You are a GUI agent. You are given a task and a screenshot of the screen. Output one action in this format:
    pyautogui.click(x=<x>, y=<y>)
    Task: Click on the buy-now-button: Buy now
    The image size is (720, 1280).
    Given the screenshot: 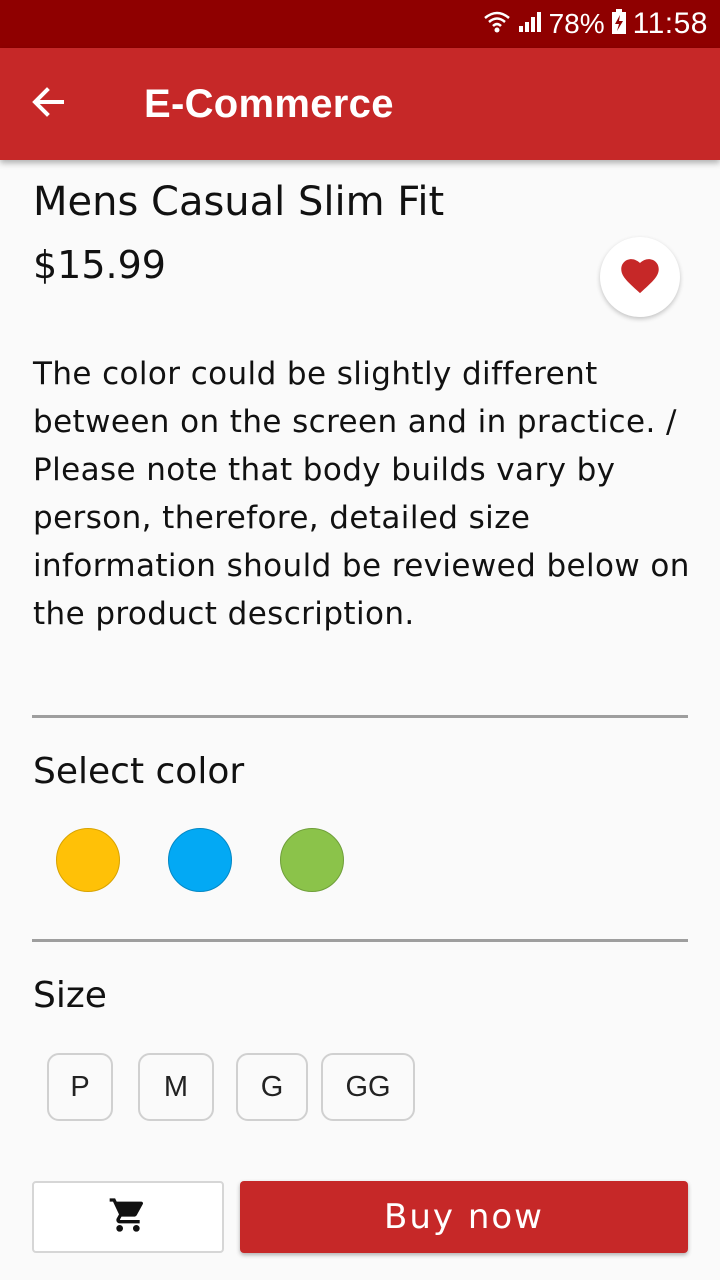 What is the action you would take?
    pyautogui.click(x=464, y=1217)
    